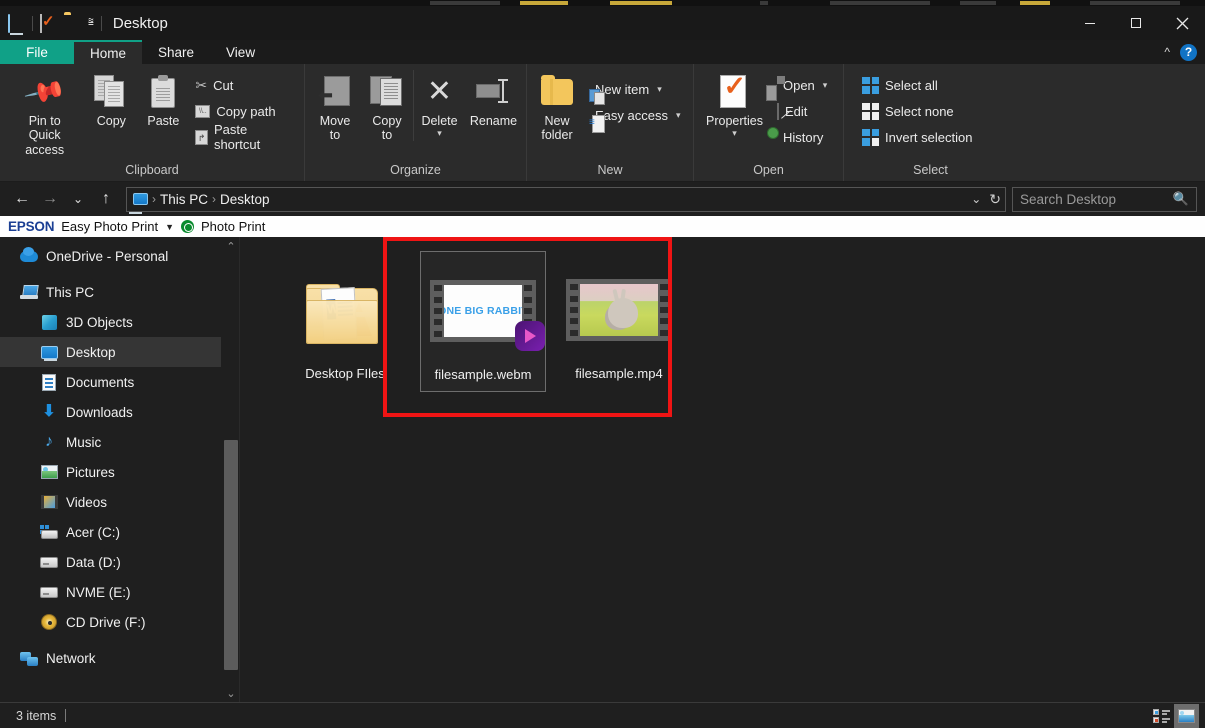 The height and width of the screenshot is (728, 1205). I want to click on move-to-button: ⬅ Move to, so click(335, 107).